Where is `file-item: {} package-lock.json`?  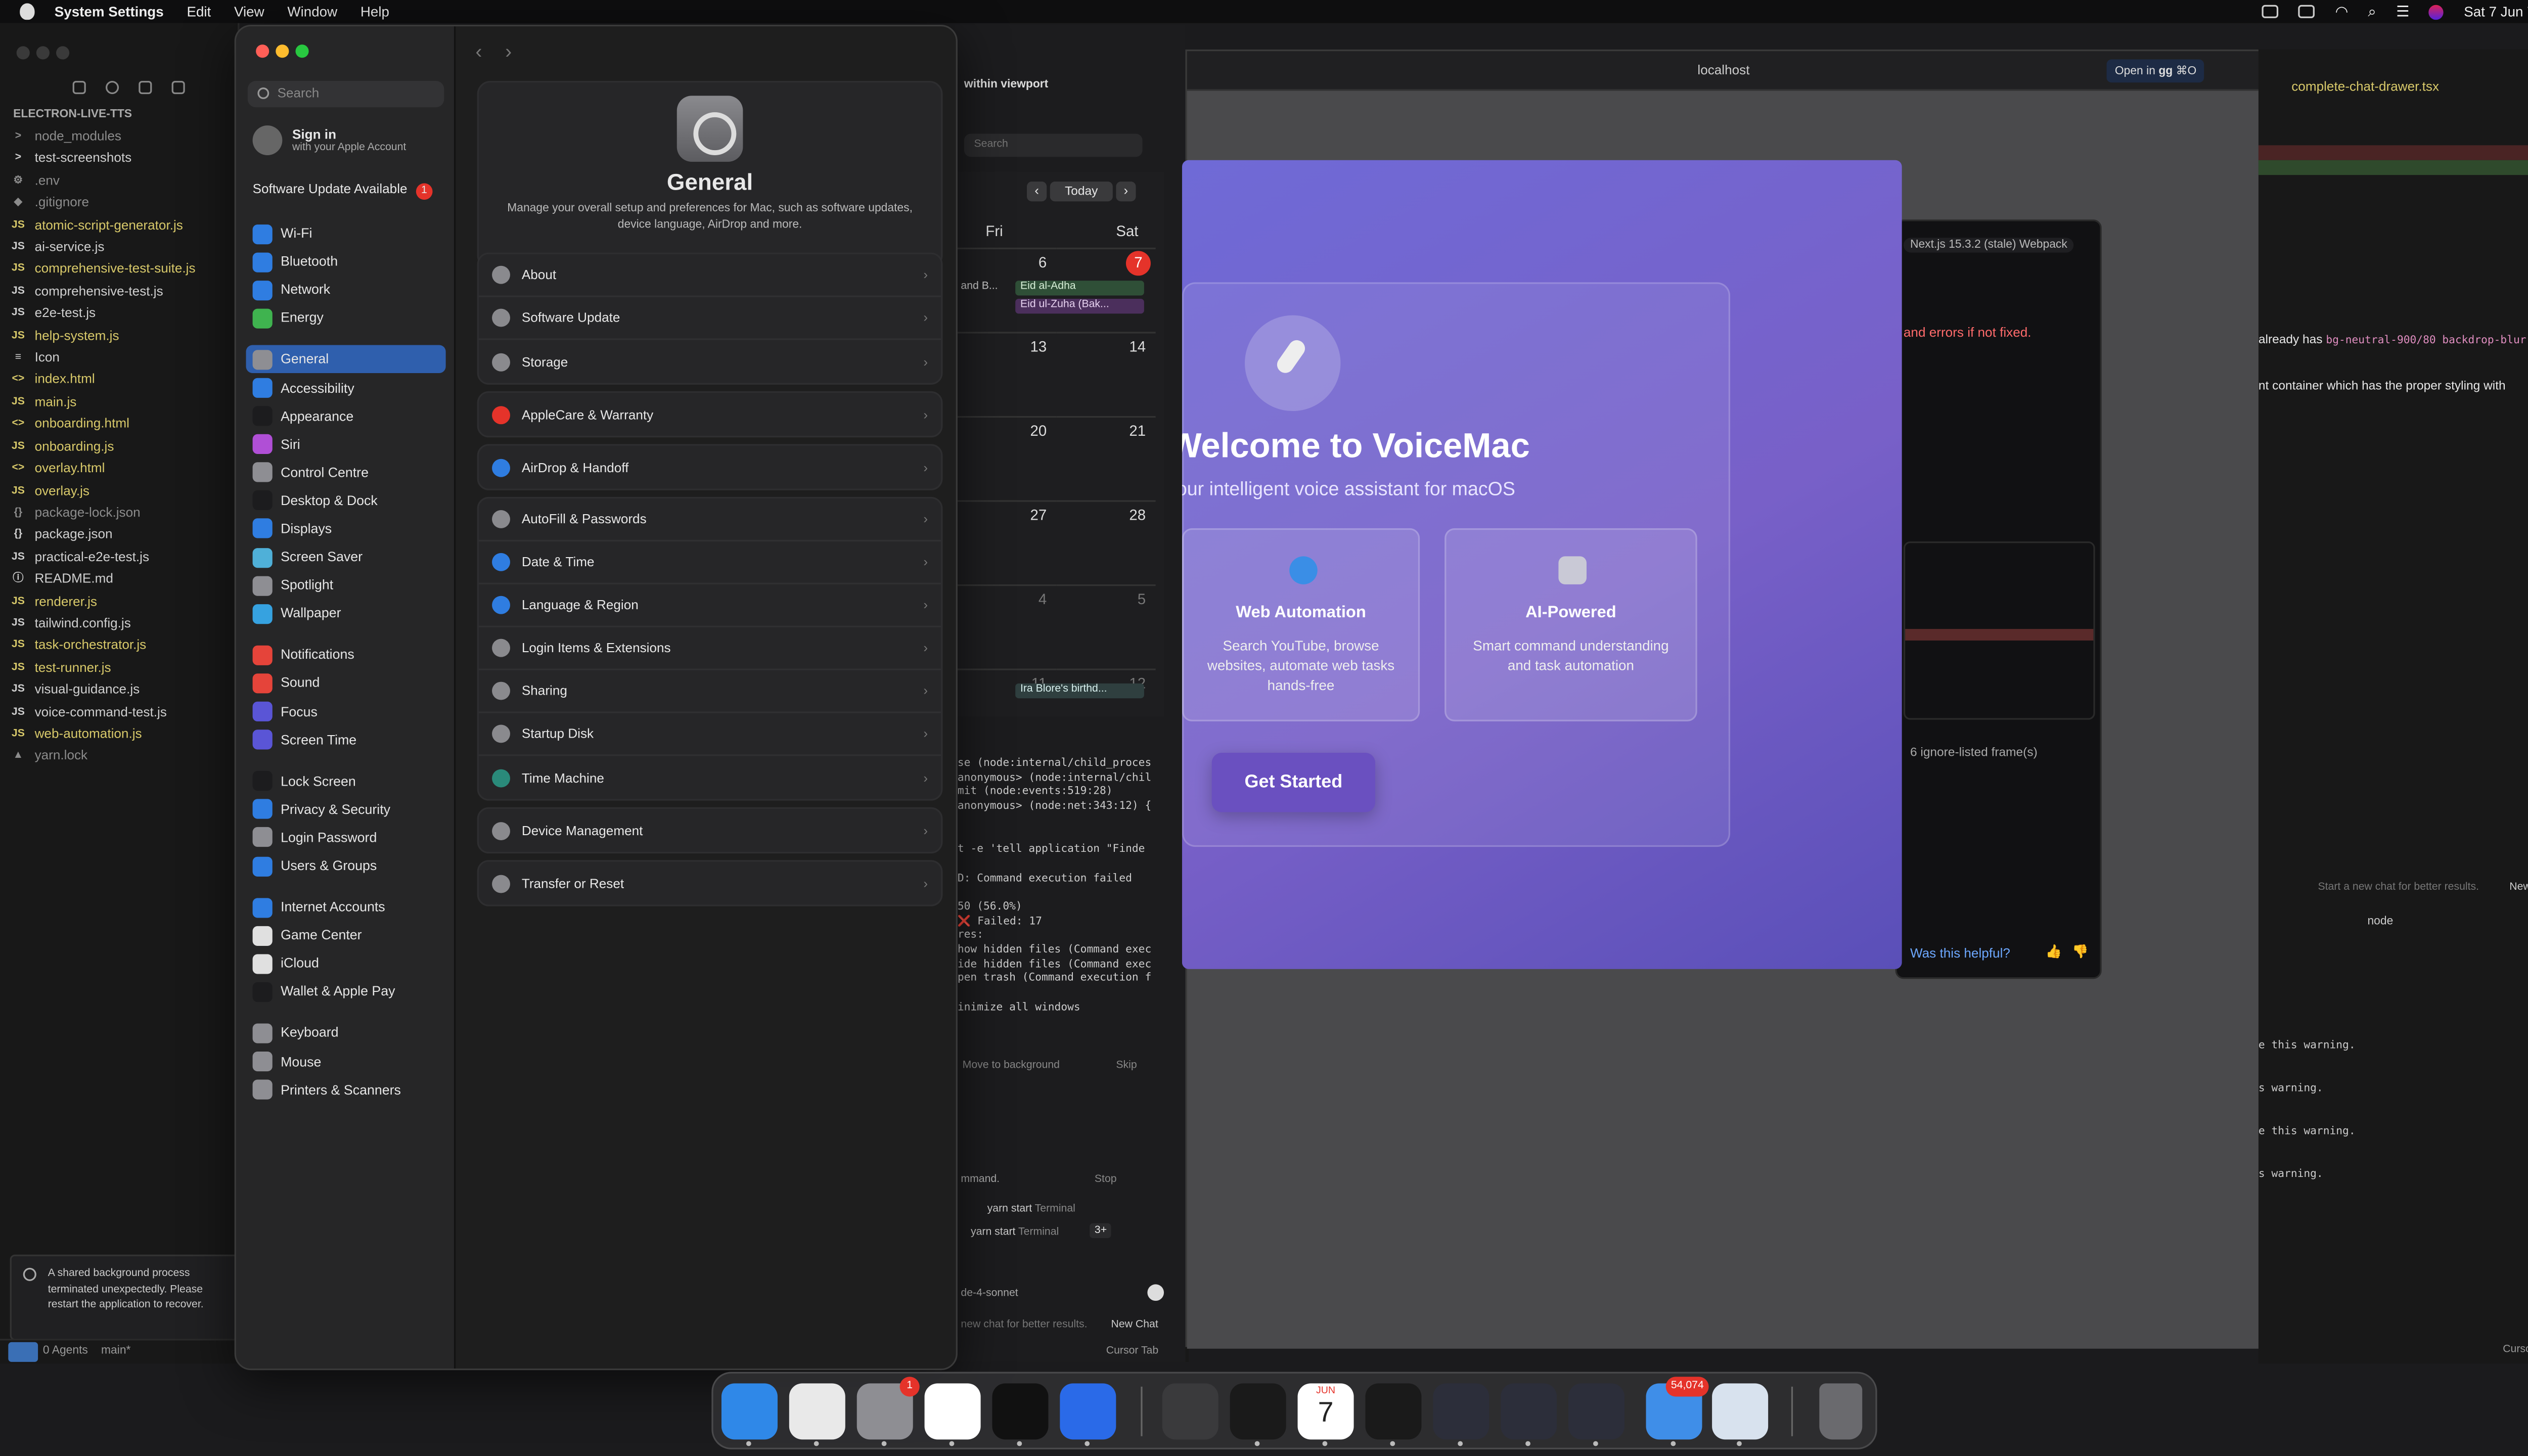
file-item: {} package-lock.json is located at coordinates (126, 513).